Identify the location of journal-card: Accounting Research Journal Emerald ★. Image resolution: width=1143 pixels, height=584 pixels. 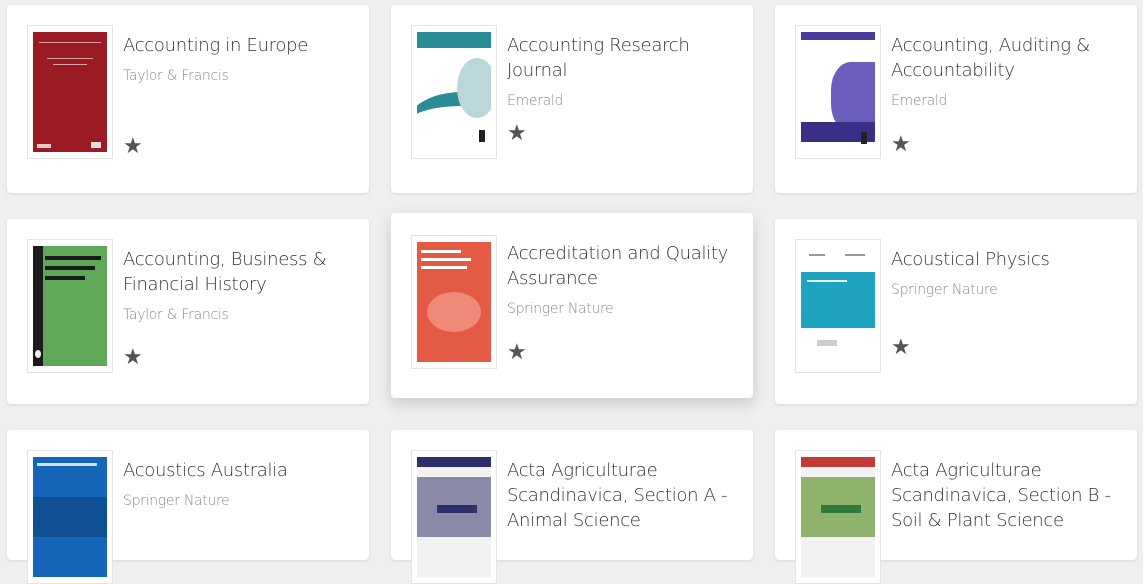
(572, 99).